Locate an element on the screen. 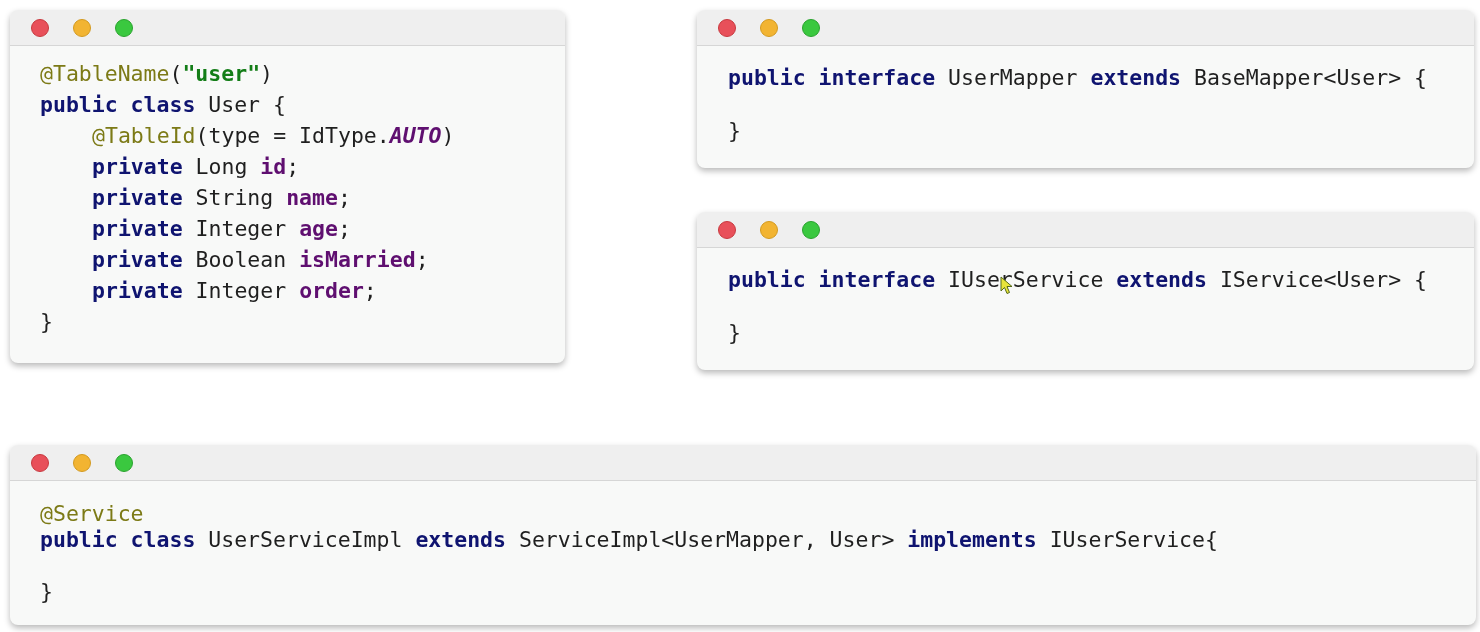 This screenshot has width=1480, height=632. code-line: @TableName("user") is located at coordinates (157, 73).